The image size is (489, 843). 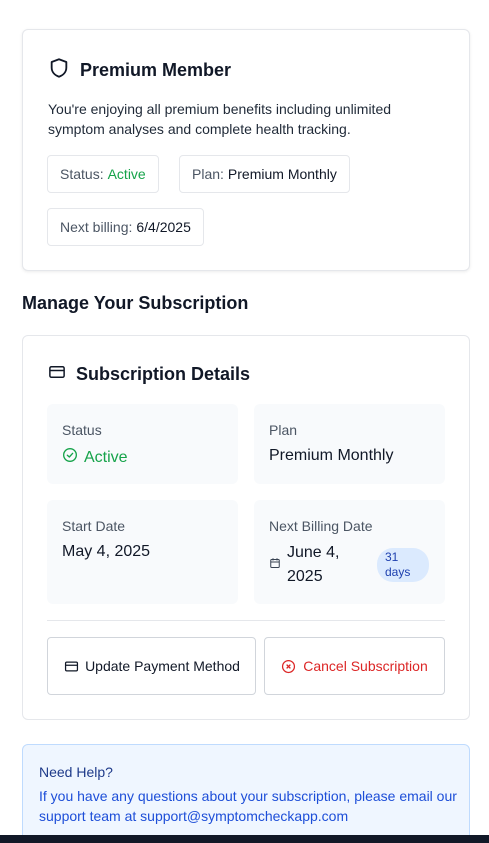 I want to click on check-circle-icon, so click(x=70, y=457).